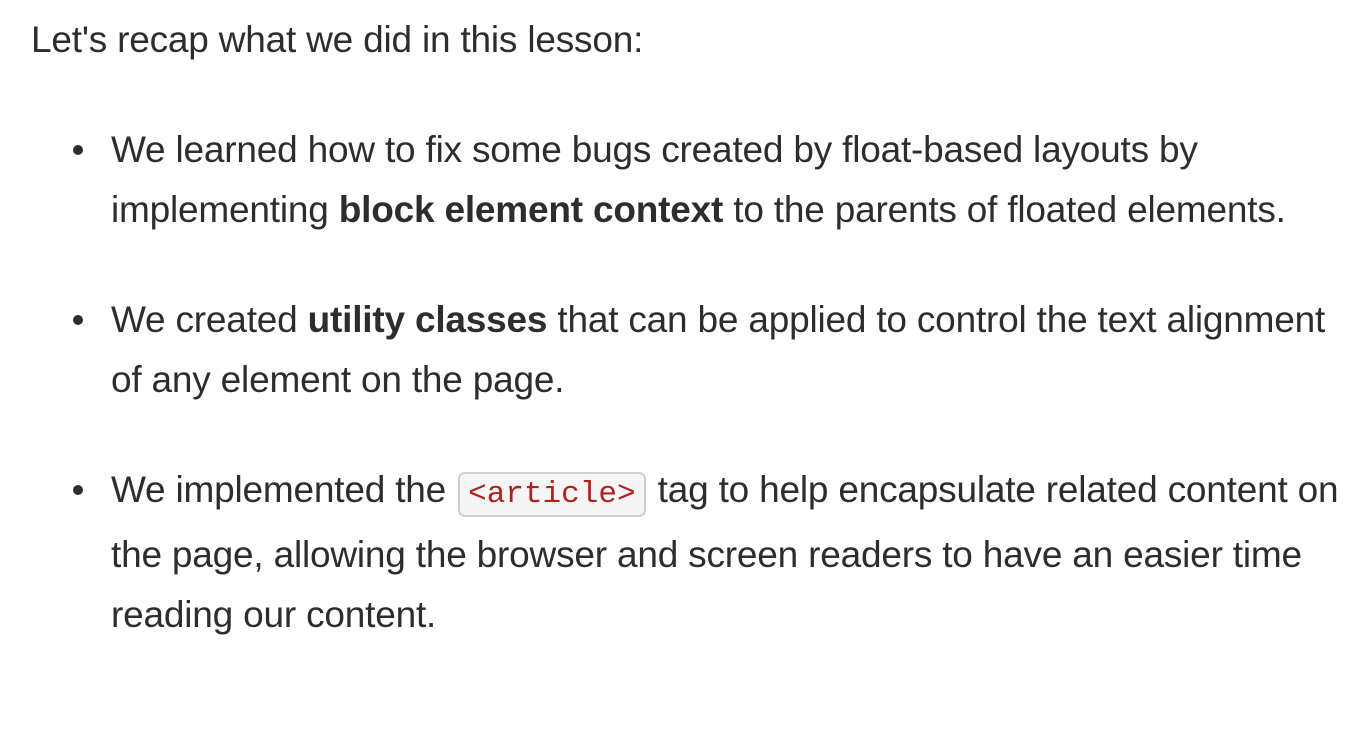 The width and height of the screenshot is (1352, 736). What do you see at coordinates (427, 319) in the screenshot?
I see `bold-term: utility classes` at bounding box center [427, 319].